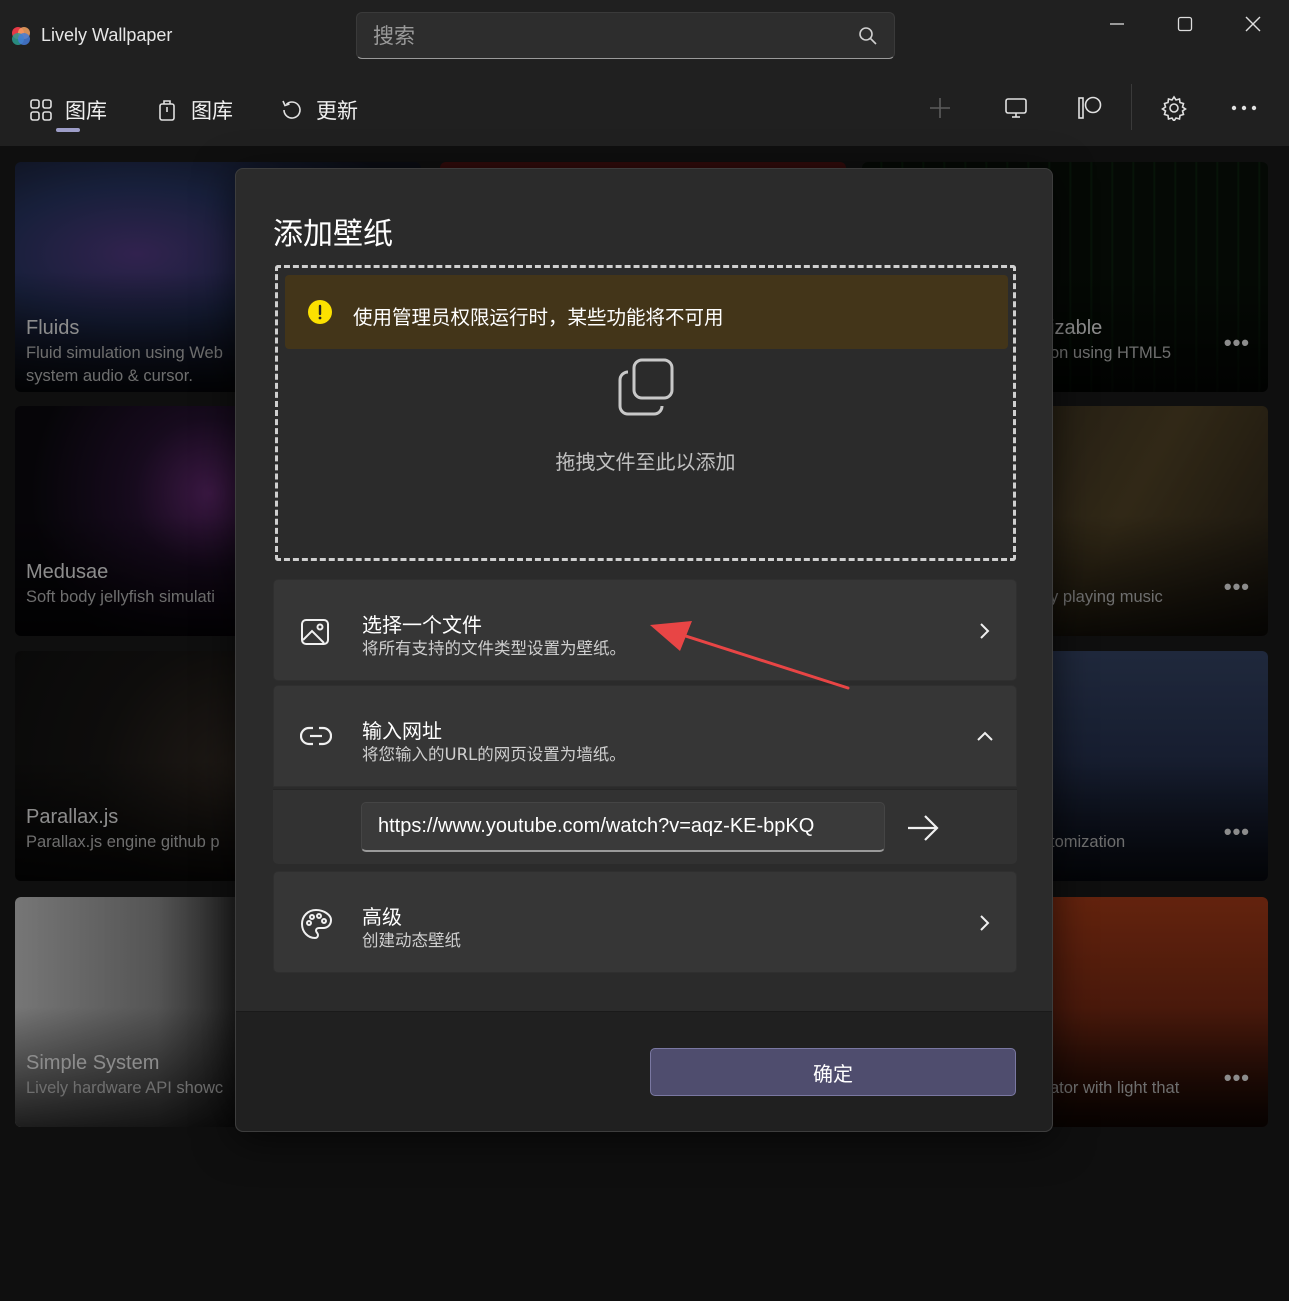 Image resolution: width=1289 pixels, height=1301 pixels. Describe the element at coordinates (608, 36) in the screenshot. I see `search-input` at that location.